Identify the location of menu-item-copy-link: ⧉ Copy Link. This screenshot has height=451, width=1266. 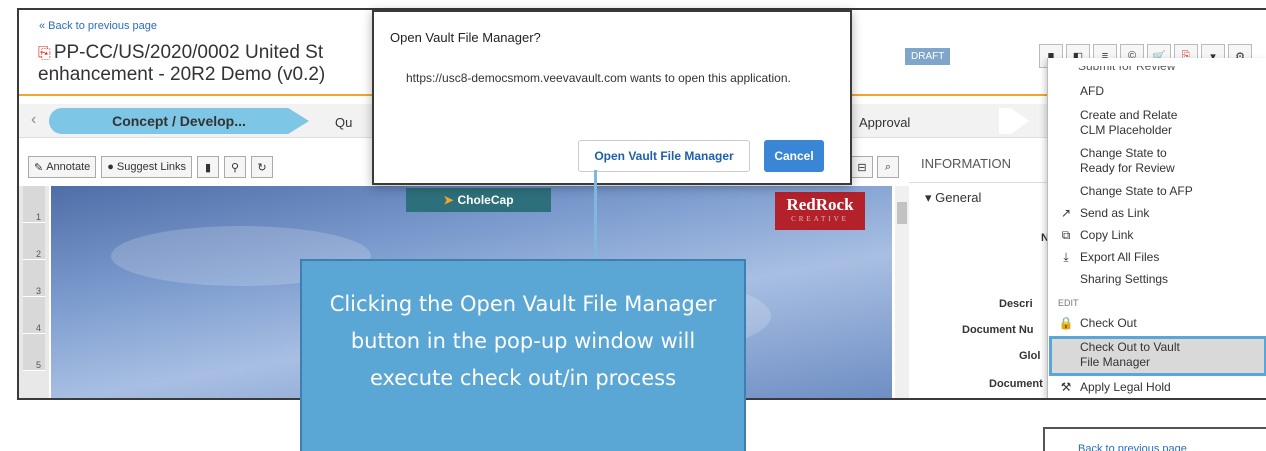
(1157, 235).